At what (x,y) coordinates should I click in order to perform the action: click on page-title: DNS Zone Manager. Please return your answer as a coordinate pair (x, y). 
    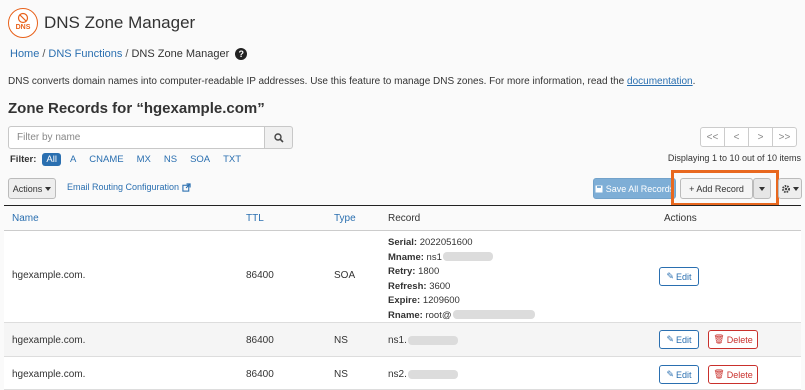
    Looking at the image, I should click on (120, 22).